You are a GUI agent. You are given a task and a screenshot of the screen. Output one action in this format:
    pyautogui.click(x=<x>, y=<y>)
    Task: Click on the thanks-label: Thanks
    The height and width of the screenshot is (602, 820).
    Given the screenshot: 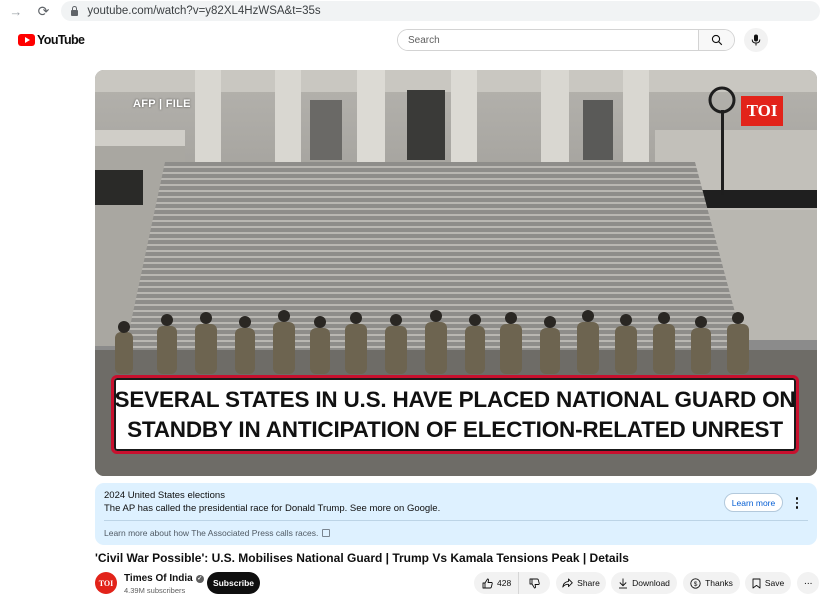 What is the action you would take?
    pyautogui.click(x=719, y=583)
    